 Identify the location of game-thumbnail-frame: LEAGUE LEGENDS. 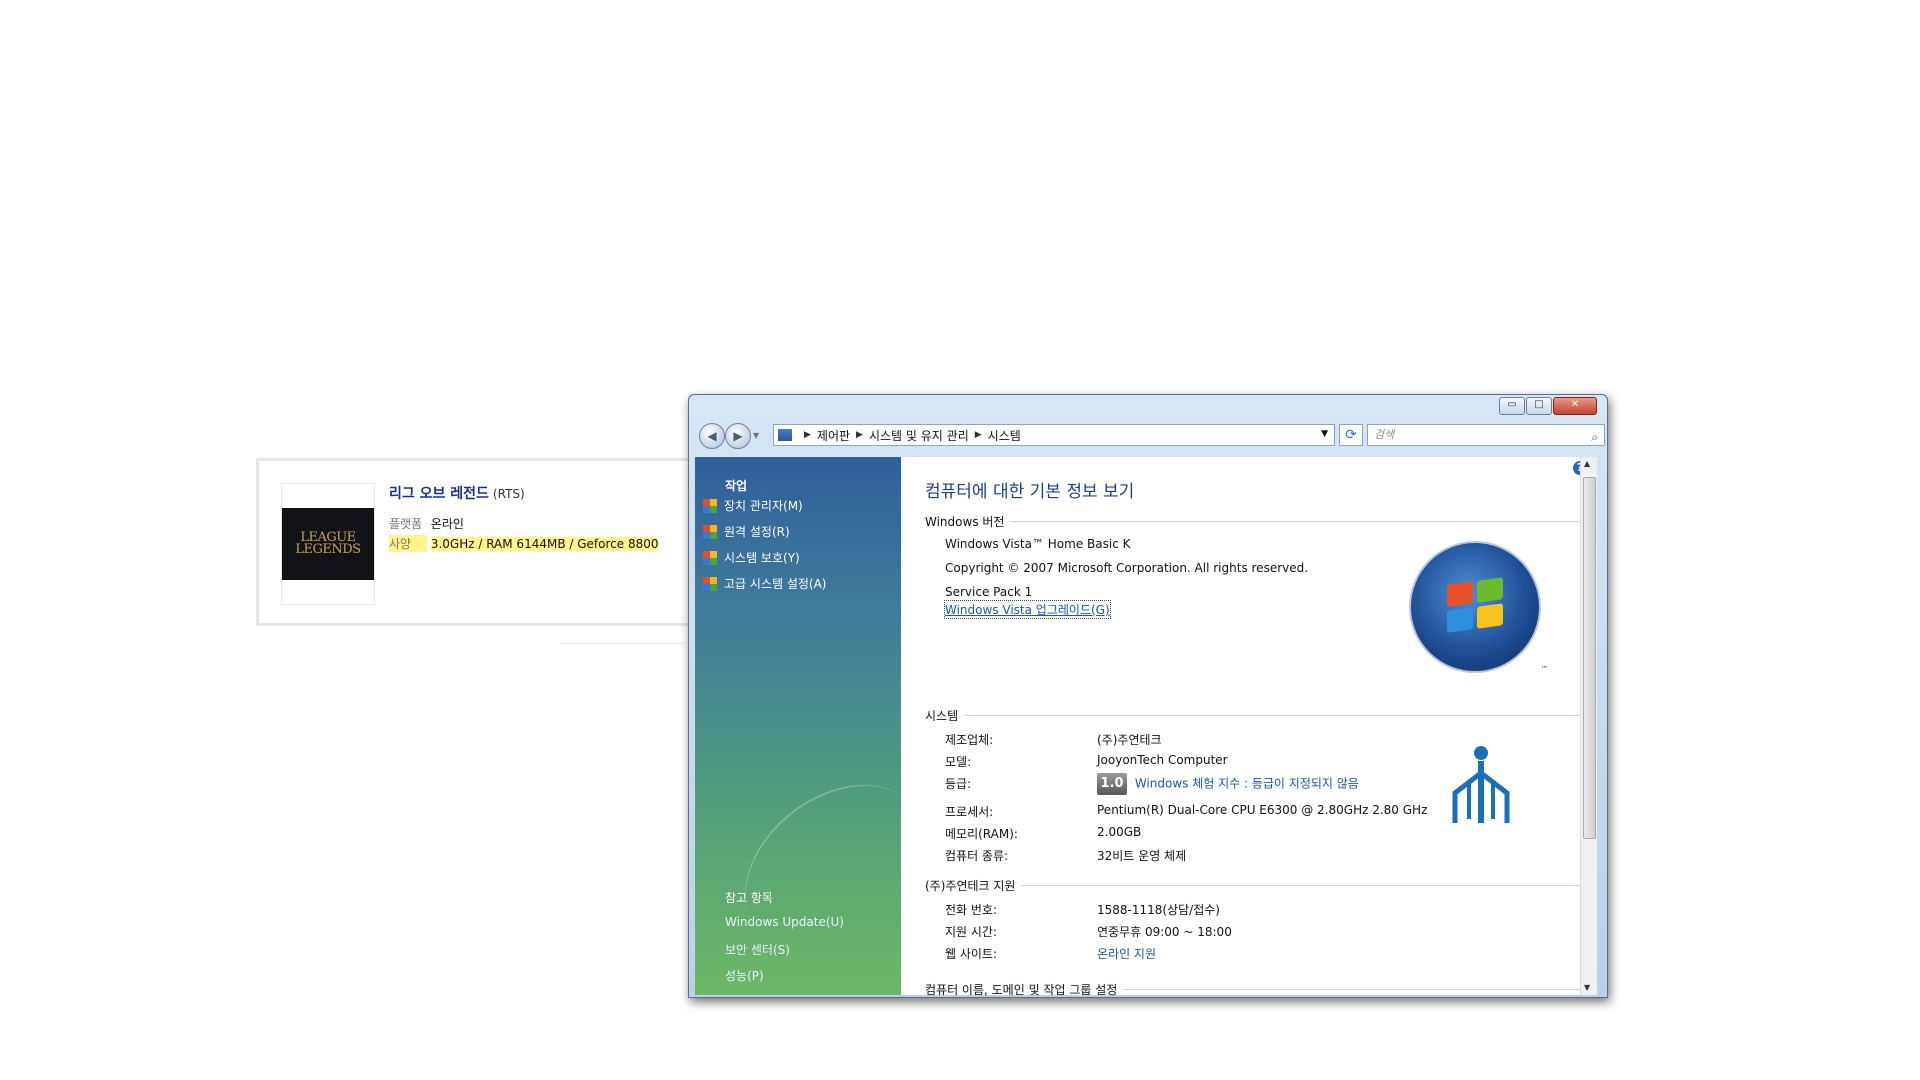
(328, 544).